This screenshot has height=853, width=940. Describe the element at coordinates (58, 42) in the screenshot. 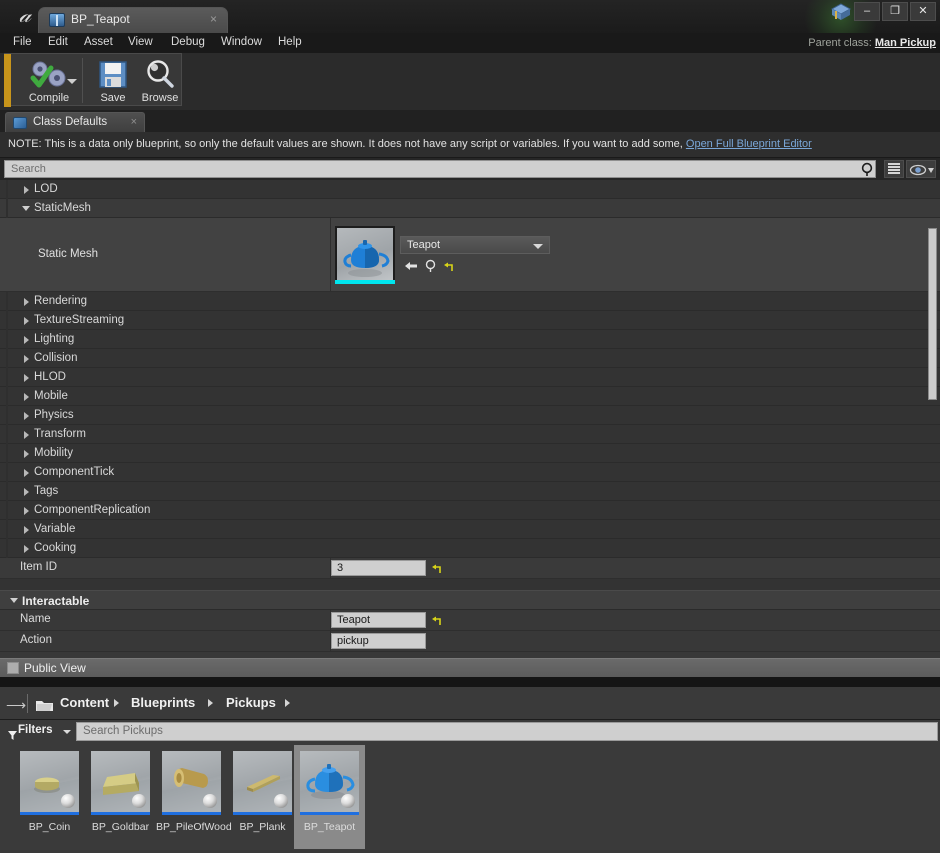

I see `menu-edit: Edit` at that location.